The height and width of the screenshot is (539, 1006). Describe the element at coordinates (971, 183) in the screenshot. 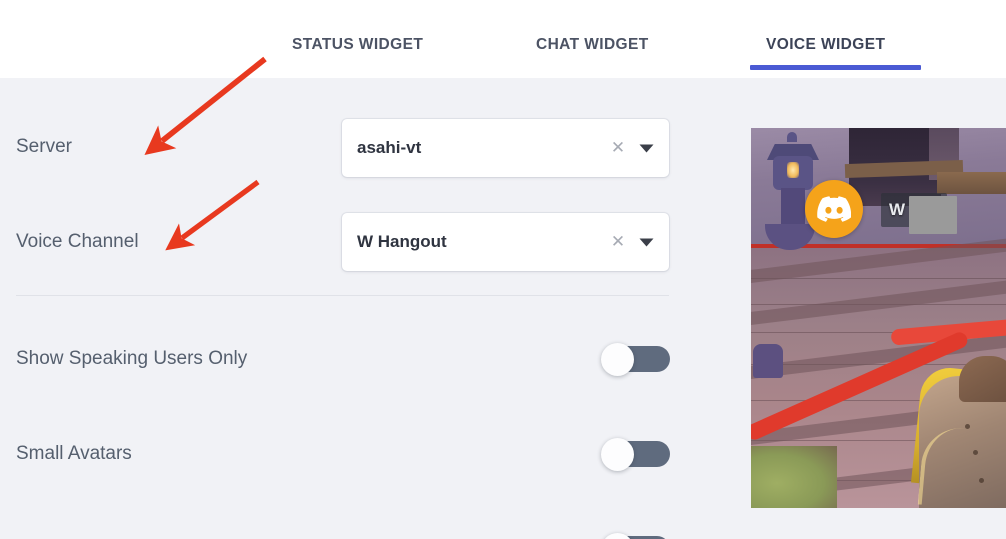

I see `preview-wood-beam-right` at that location.